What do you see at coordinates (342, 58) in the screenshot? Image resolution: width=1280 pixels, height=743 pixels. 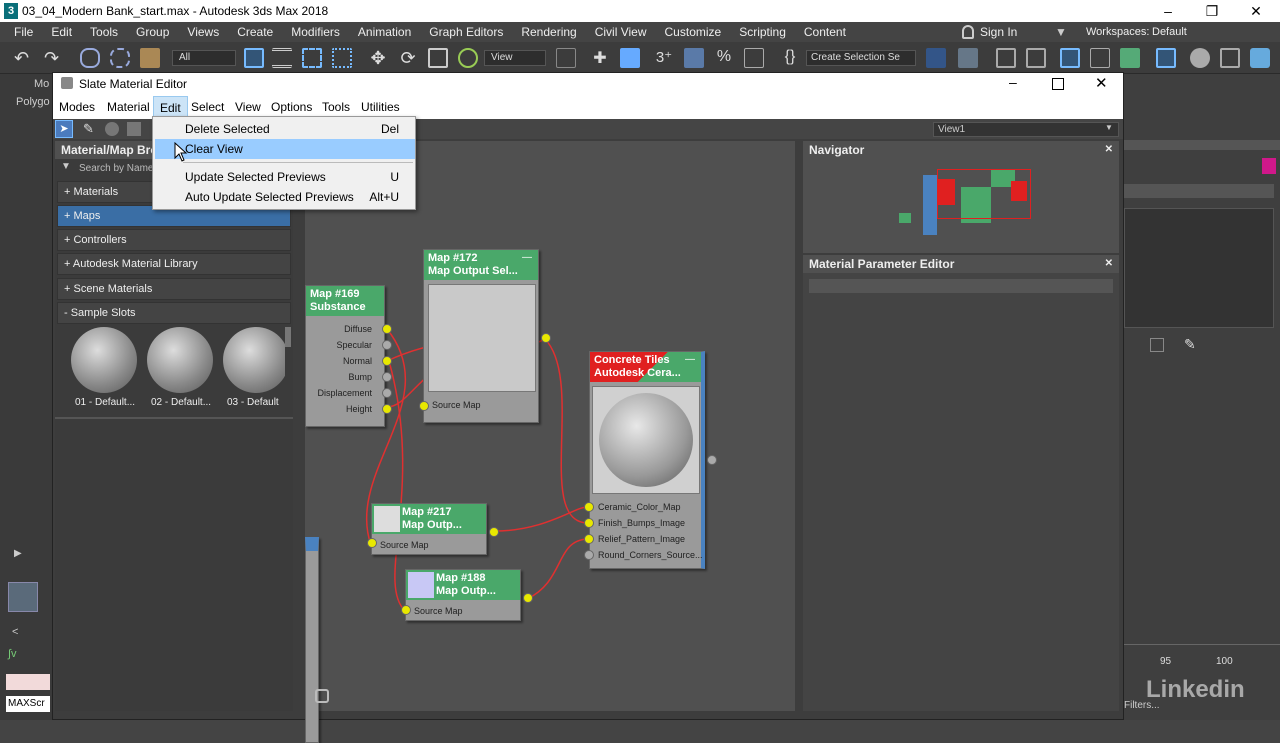 I see `window-crossing-icon` at bounding box center [342, 58].